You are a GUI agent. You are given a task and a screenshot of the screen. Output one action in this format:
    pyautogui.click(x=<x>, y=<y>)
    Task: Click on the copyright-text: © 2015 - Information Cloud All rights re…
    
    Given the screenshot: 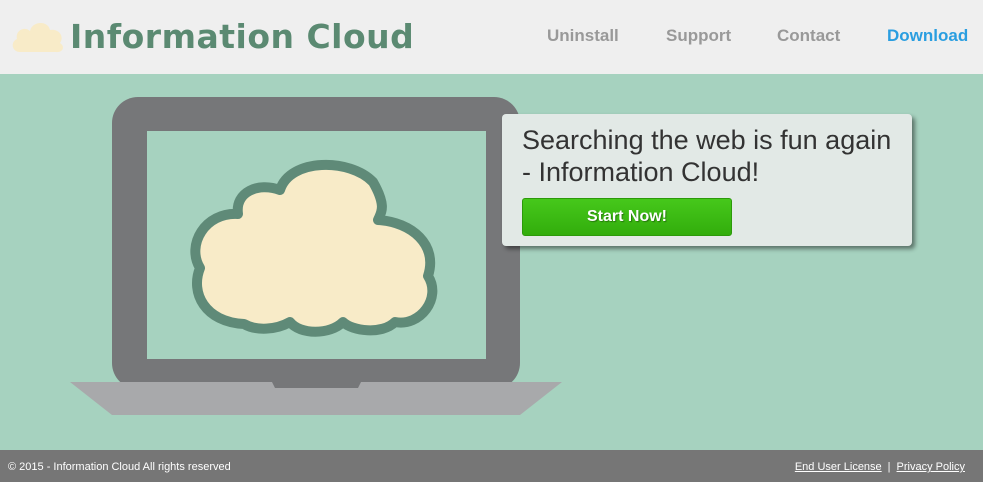 What is the action you would take?
    pyautogui.click(x=119, y=467)
    